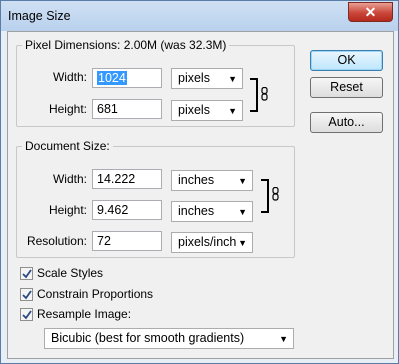 The width and height of the screenshot is (399, 364). Describe the element at coordinates (104, 241) in the screenshot. I see `resolution-value: 72` at that location.